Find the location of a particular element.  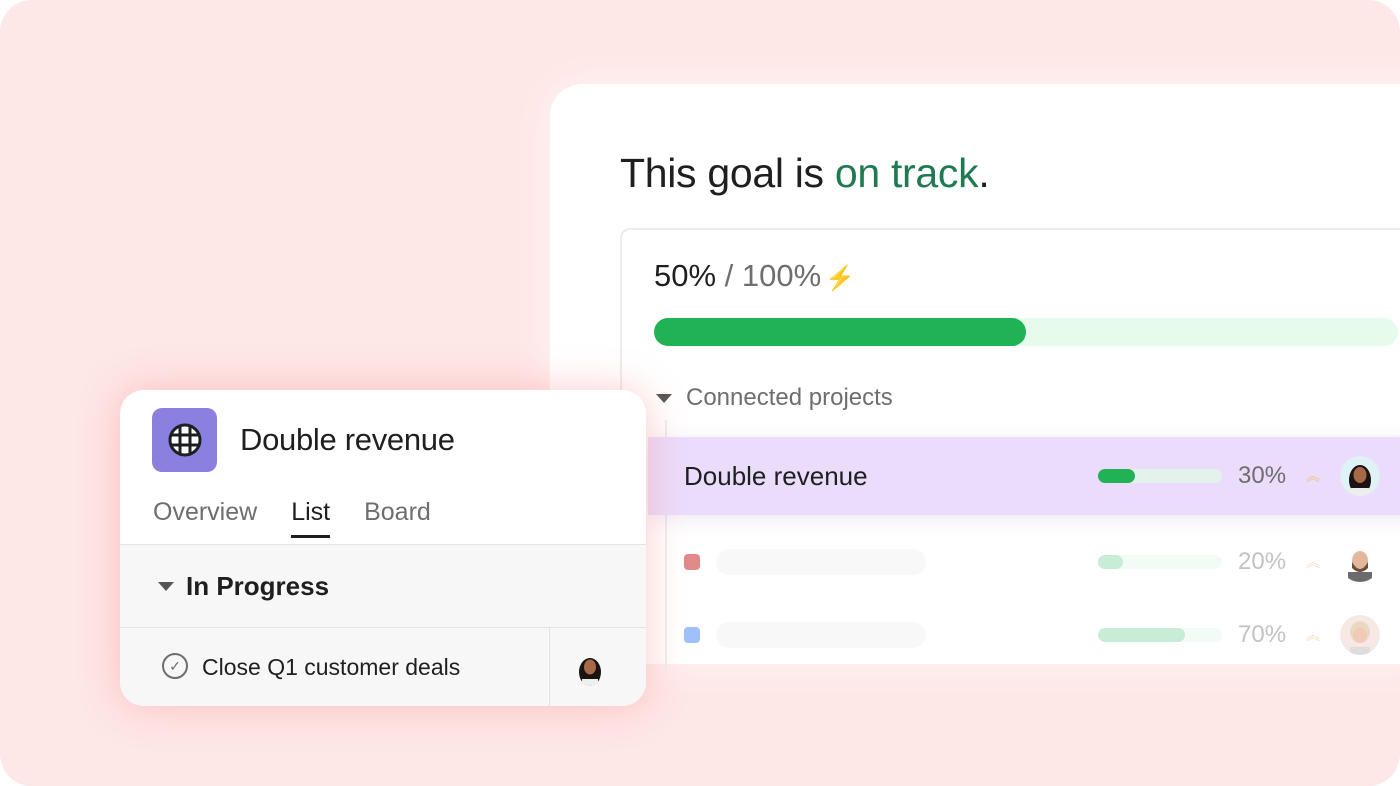

goal-status: on track is located at coordinates (906, 173).